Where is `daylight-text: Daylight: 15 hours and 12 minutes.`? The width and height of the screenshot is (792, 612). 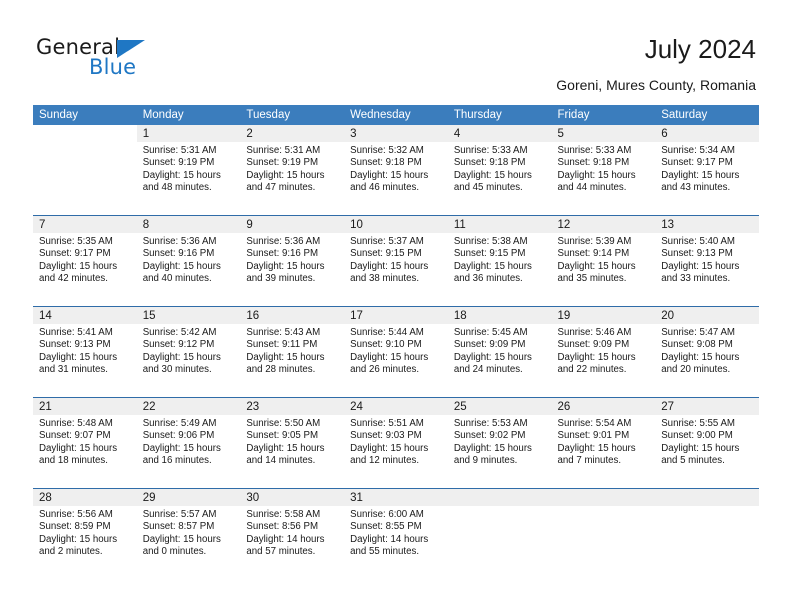
daylight-text: Daylight: 15 hours and 12 minutes. is located at coordinates (389, 454).